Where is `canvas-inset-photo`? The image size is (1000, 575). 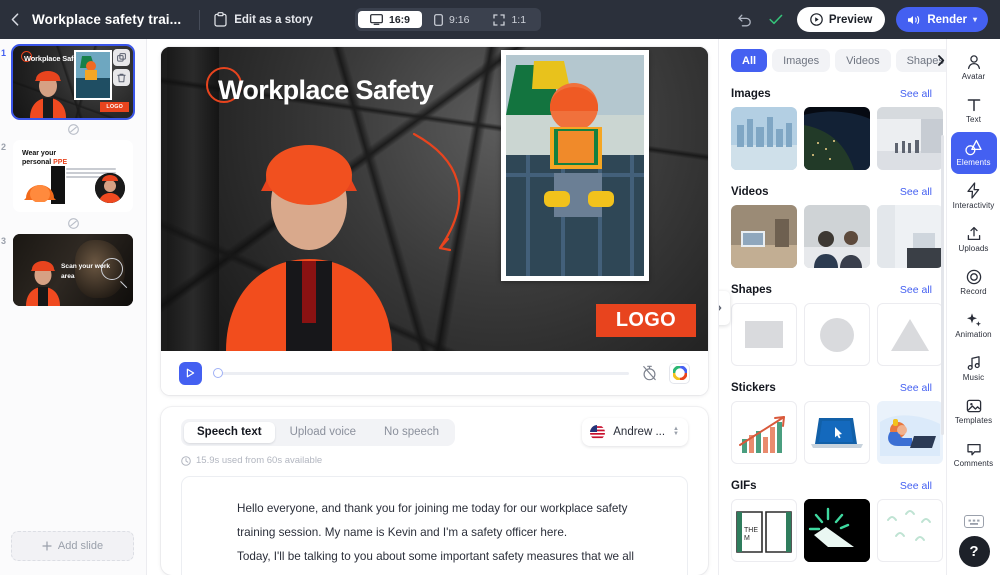 canvas-inset-photo is located at coordinates (575, 165).